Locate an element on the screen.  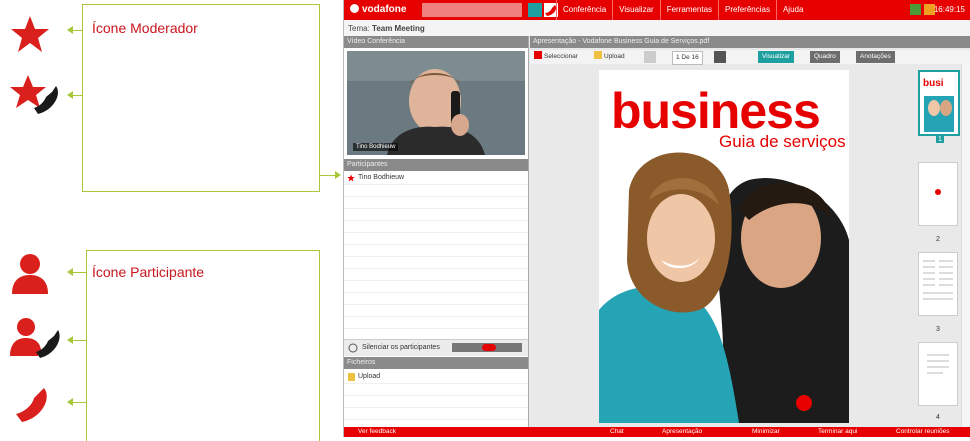
menu-item-ferramentas: Ferramentas is located at coordinates (688, 10).